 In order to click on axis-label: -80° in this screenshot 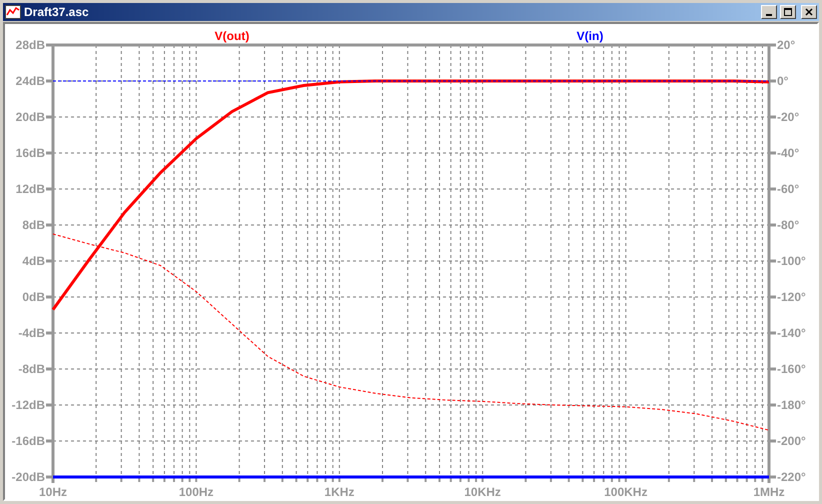, I will do `click(788, 225)`.